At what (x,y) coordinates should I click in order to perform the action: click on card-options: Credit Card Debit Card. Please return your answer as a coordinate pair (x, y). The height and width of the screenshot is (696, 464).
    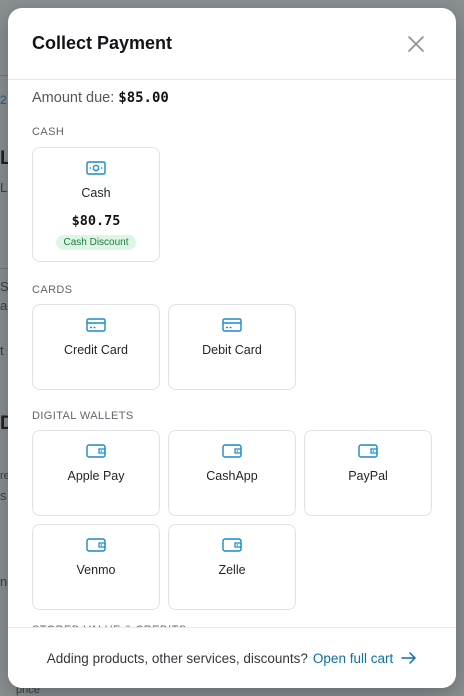
    Looking at the image, I should click on (232, 347).